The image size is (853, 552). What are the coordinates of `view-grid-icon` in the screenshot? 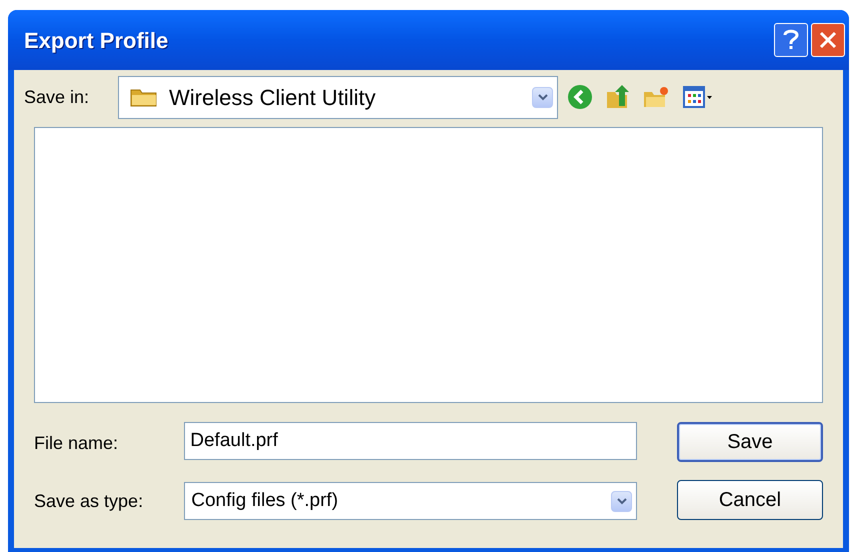 It's located at (698, 97).